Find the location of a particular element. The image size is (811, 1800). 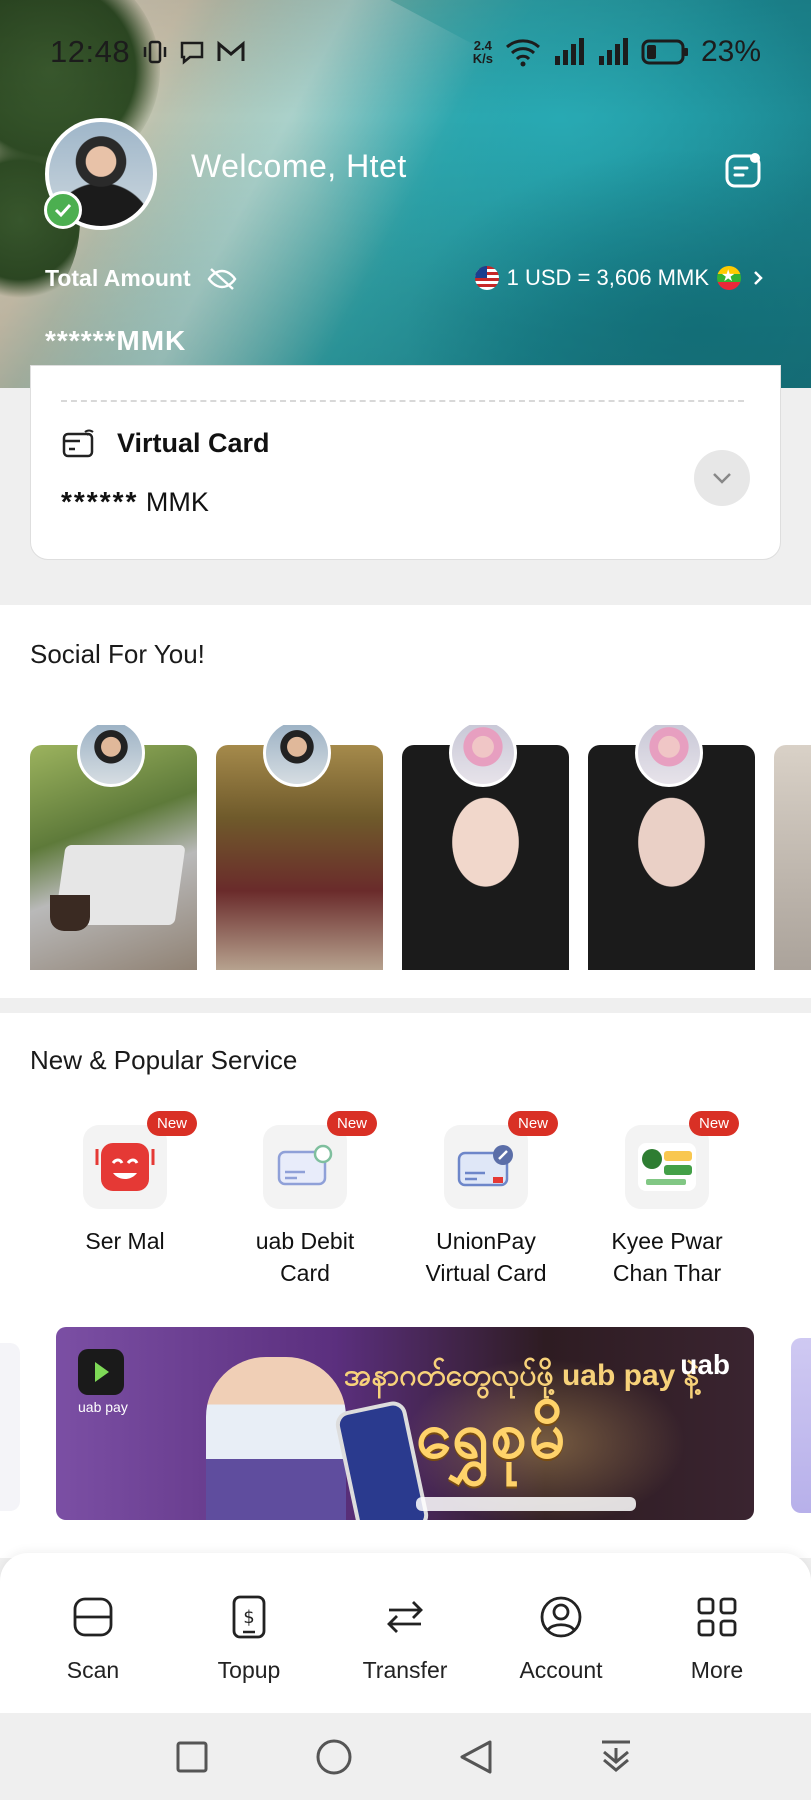

debit-card-tile: New is located at coordinates (320, 1160).